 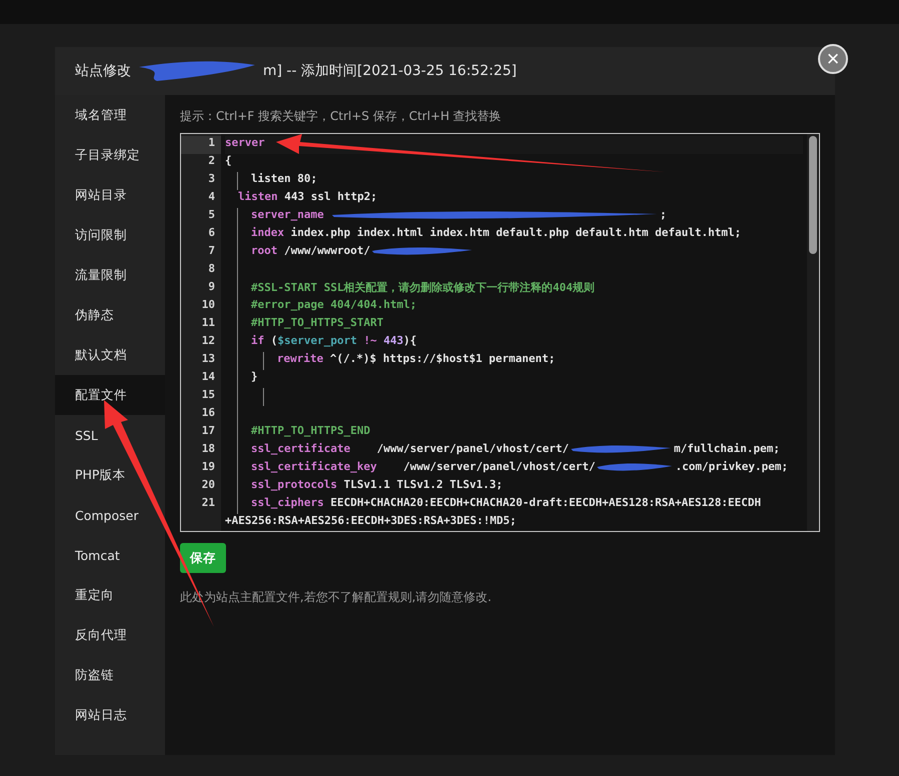 What do you see at coordinates (110, 155) in the screenshot?
I see `sidebar-item: 子目录绑定` at bounding box center [110, 155].